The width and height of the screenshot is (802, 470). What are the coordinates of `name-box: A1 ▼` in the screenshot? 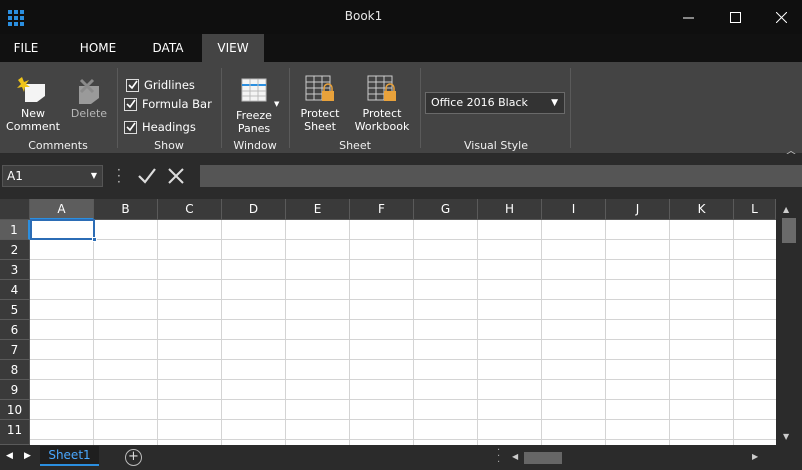 It's located at (52, 176).